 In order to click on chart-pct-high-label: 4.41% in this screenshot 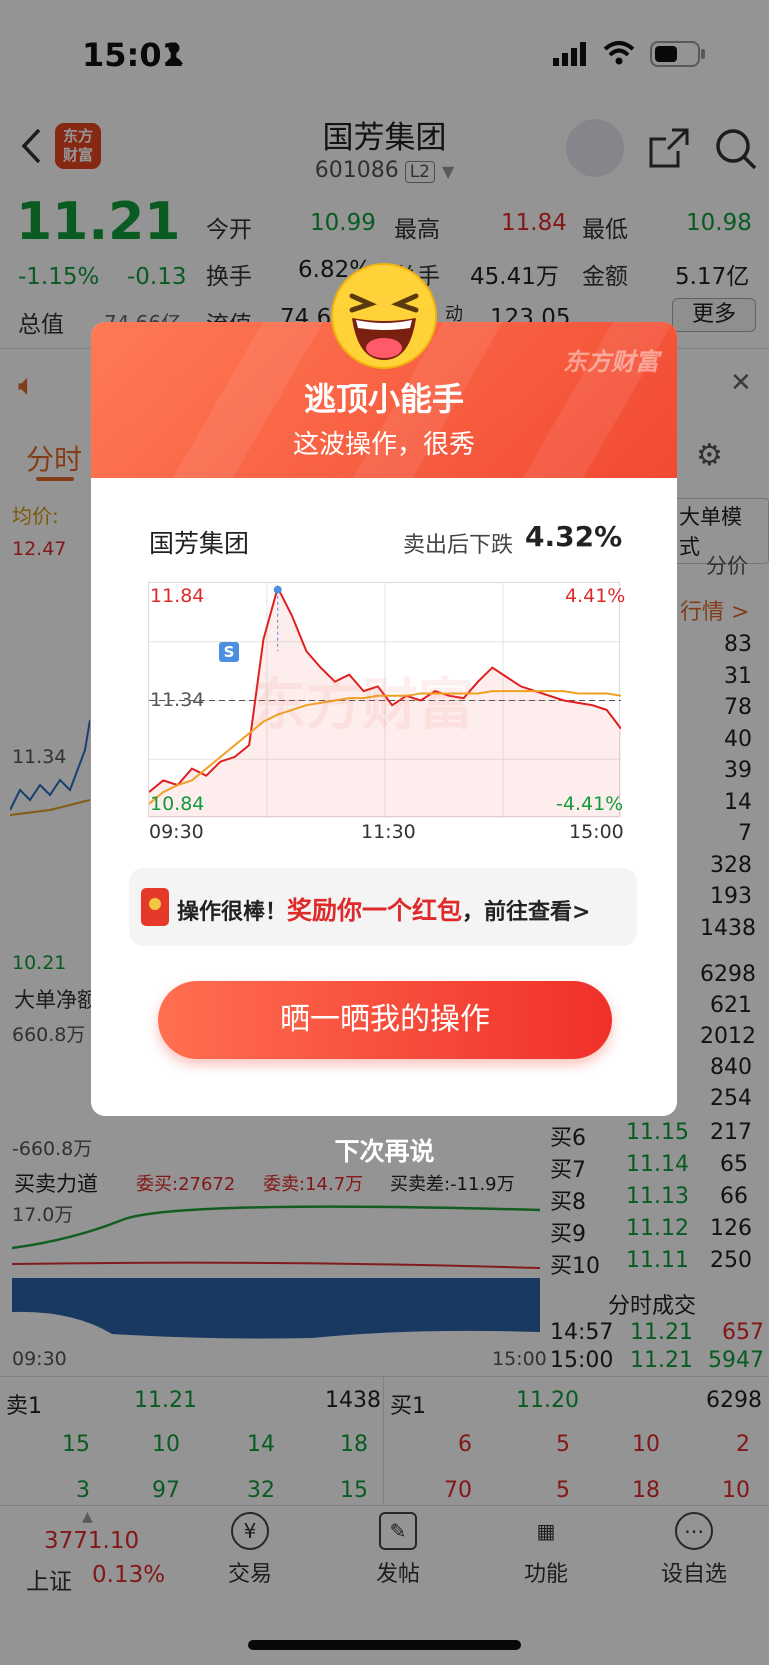, I will do `click(595, 596)`.